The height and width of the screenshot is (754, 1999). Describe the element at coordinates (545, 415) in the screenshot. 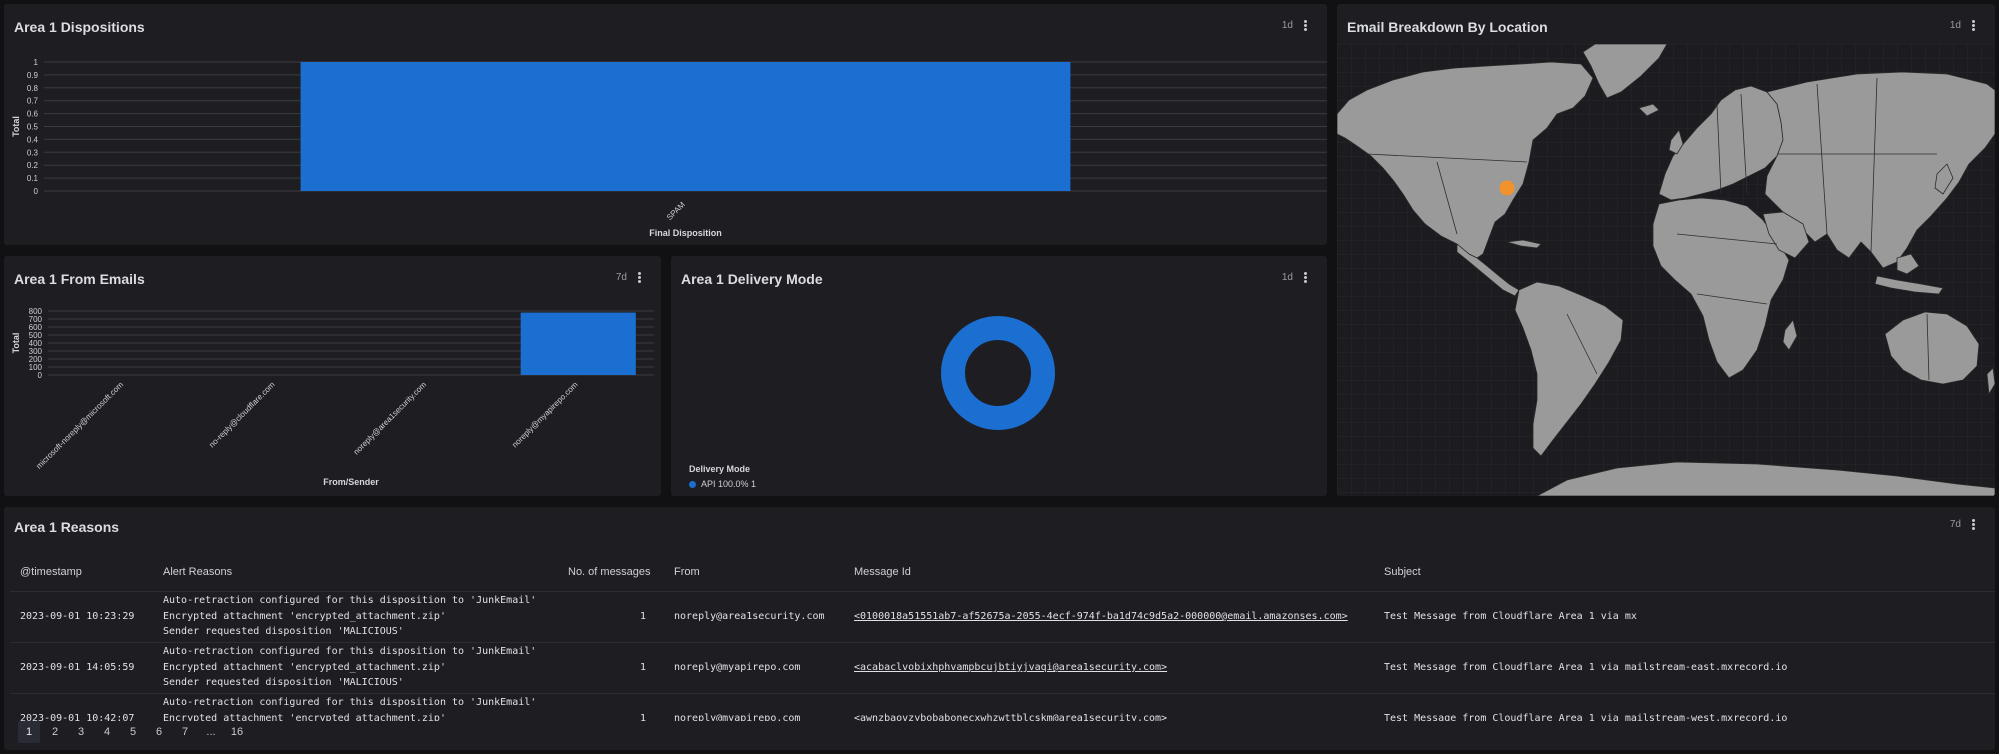

I see `x-tick-label: noreply@myapirepo.com` at that location.